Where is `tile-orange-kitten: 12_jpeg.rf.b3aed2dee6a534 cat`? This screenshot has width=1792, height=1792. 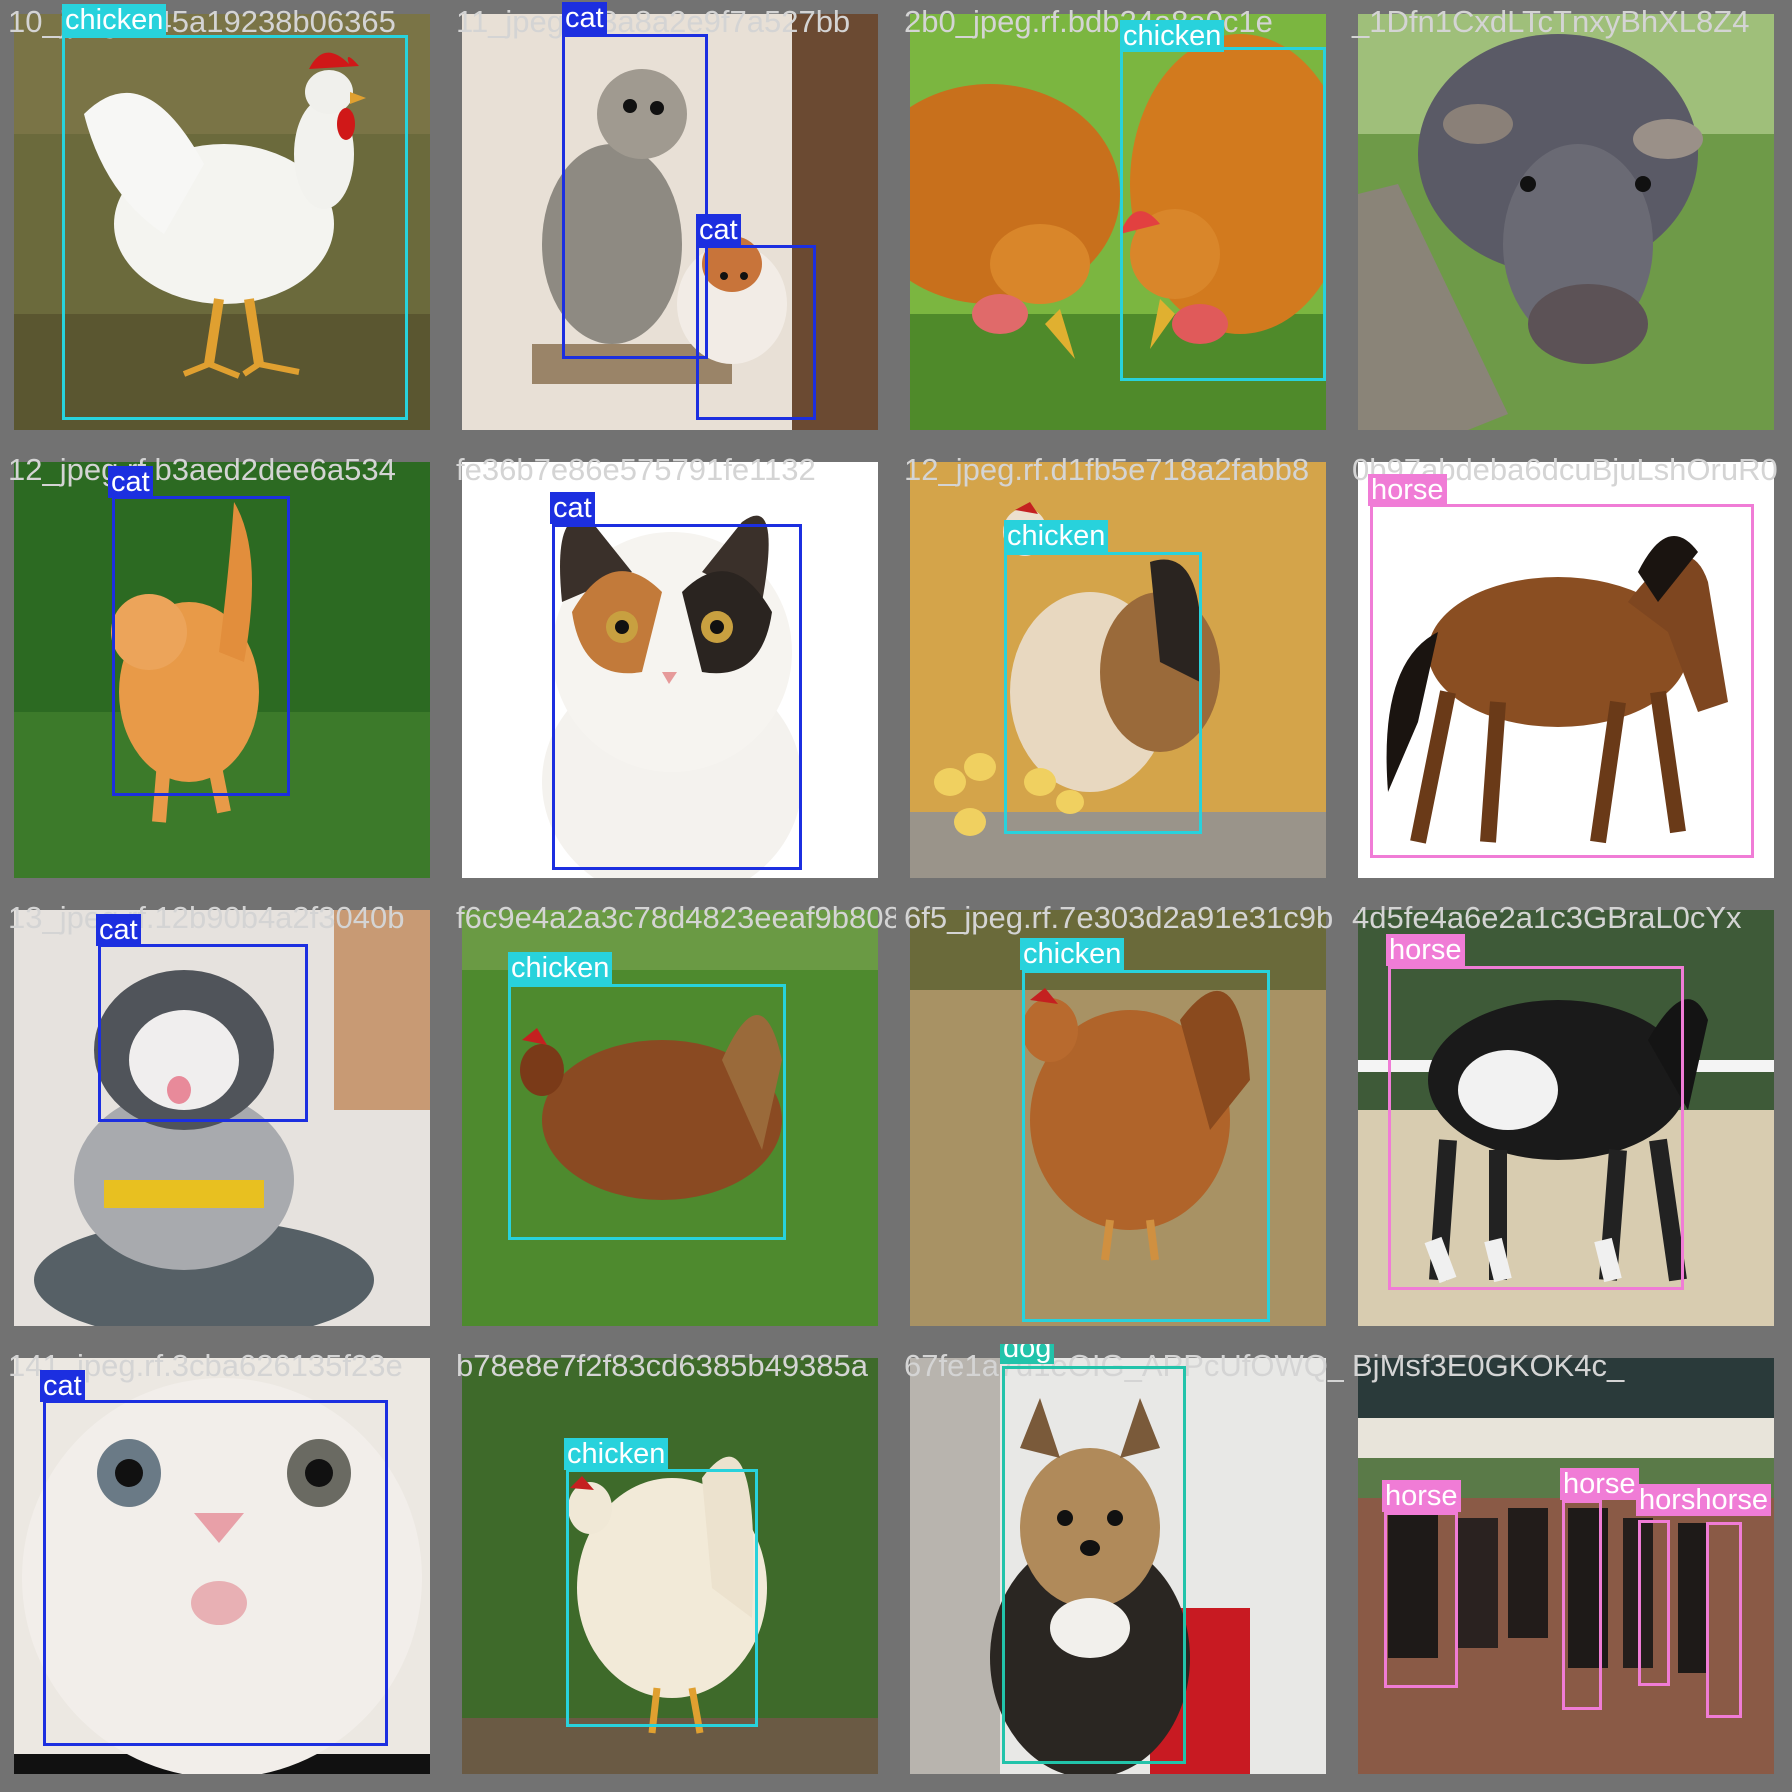 tile-orange-kitten: 12_jpeg.rf.b3aed2dee6a534 cat is located at coordinates (224, 672).